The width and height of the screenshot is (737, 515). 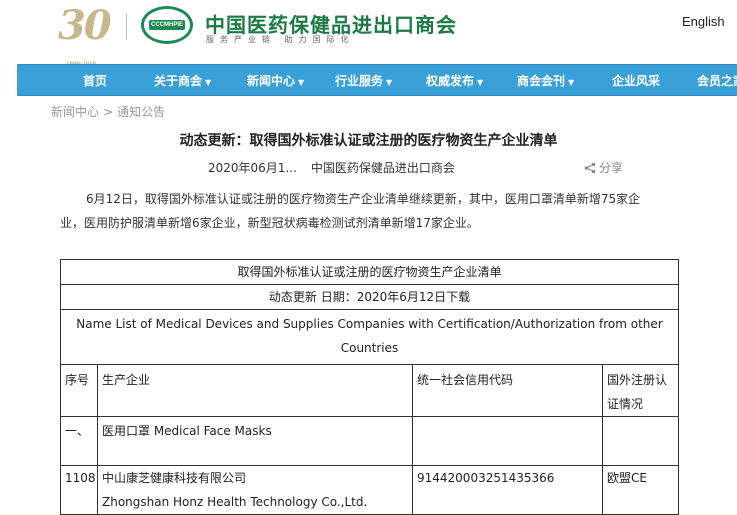 What do you see at coordinates (636, 80) in the screenshot?
I see `nav-enterprises: 企业风采` at bounding box center [636, 80].